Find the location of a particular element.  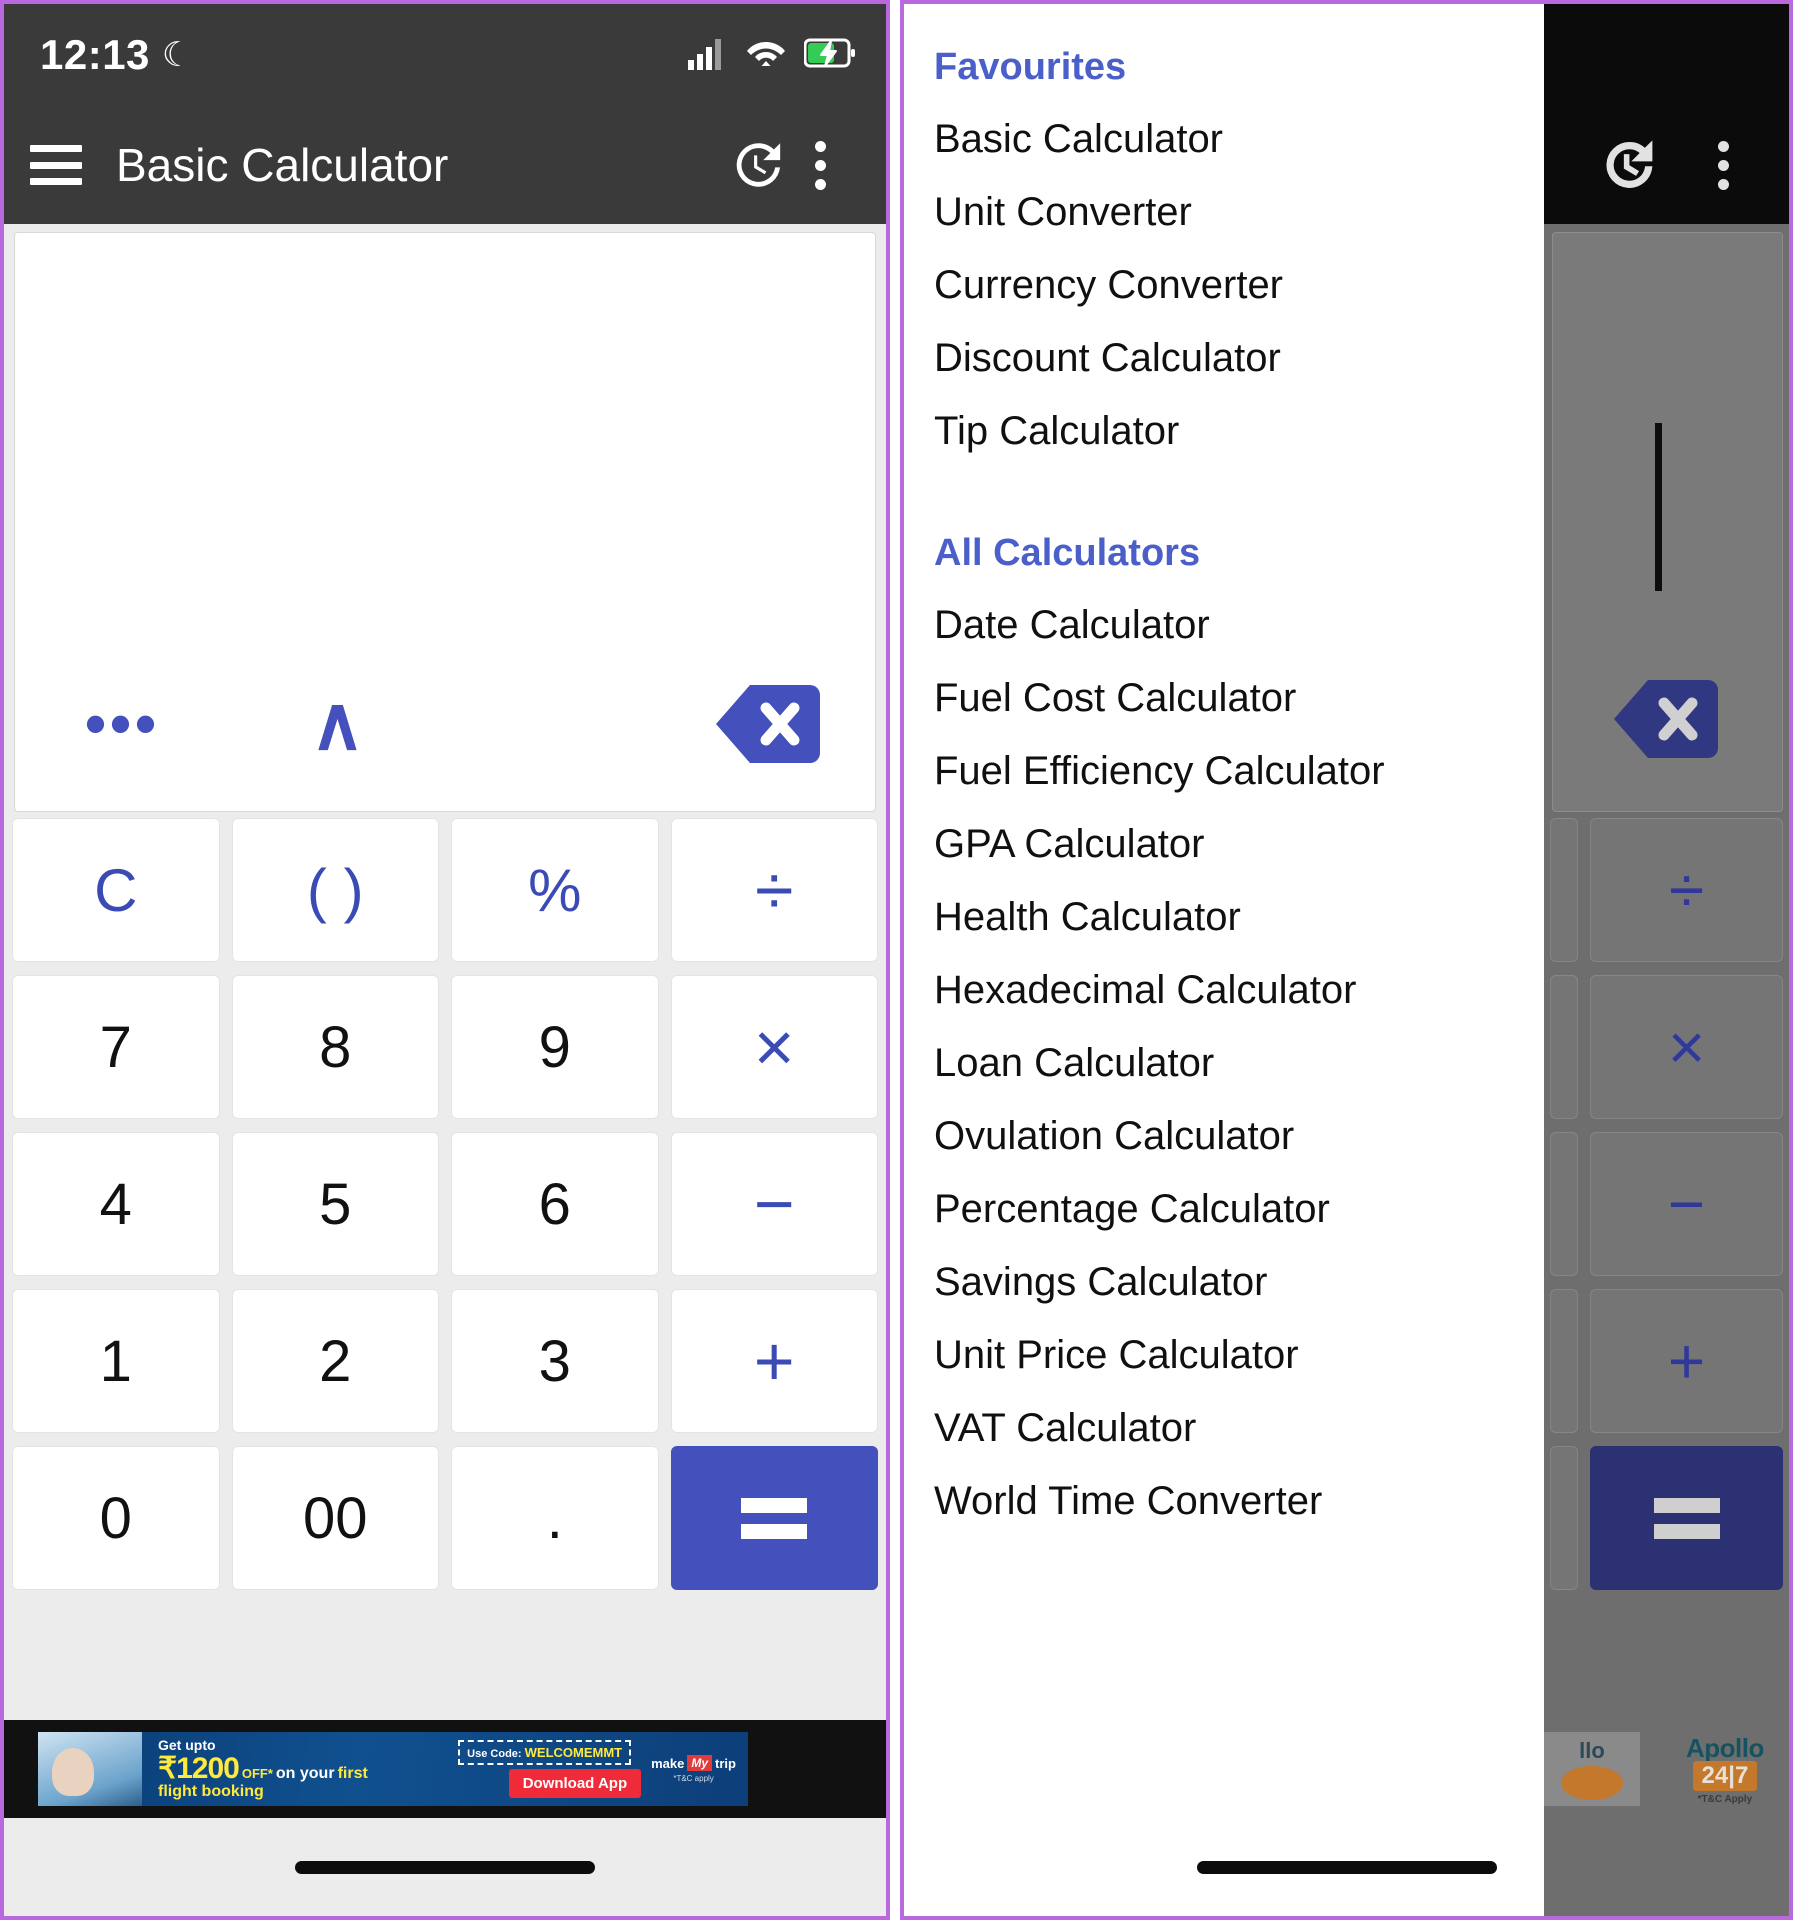

hamburger-menu-icon is located at coordinates (56, 165).